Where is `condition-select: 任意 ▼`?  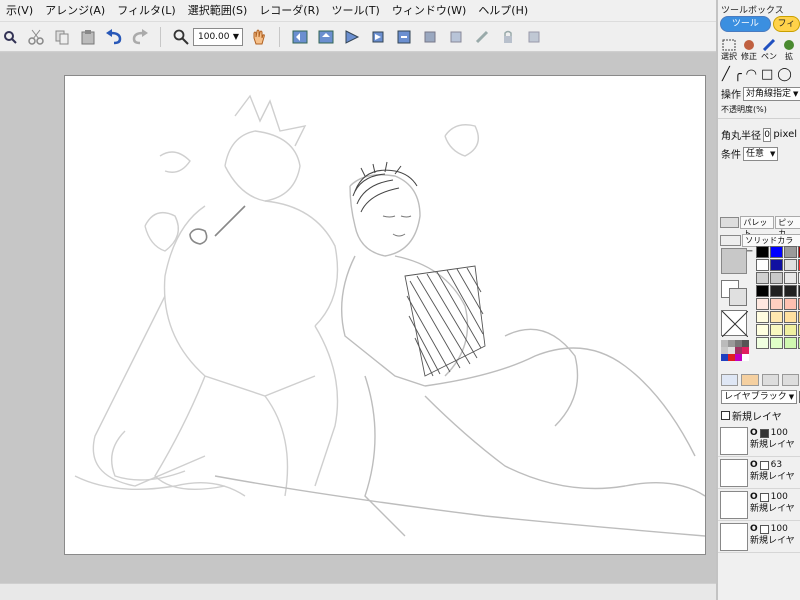
condition-select: 任意 ▼ is located at coordinates (761, 153).